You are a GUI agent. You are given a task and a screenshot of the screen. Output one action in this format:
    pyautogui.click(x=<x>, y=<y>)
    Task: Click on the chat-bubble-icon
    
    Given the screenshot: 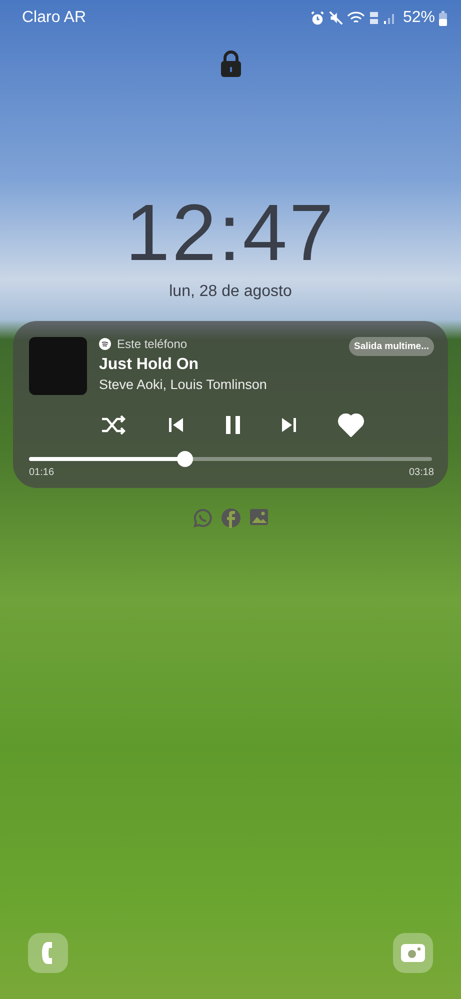 What is the action you would take?
    pyautogui.click(x=202, y=518)
    